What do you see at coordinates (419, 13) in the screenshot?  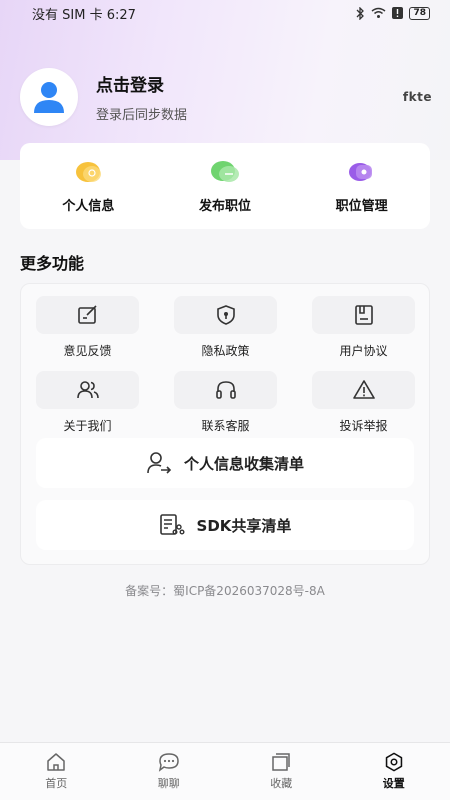 I see `battery-indicator: 78` at bounding box center [419, 13].